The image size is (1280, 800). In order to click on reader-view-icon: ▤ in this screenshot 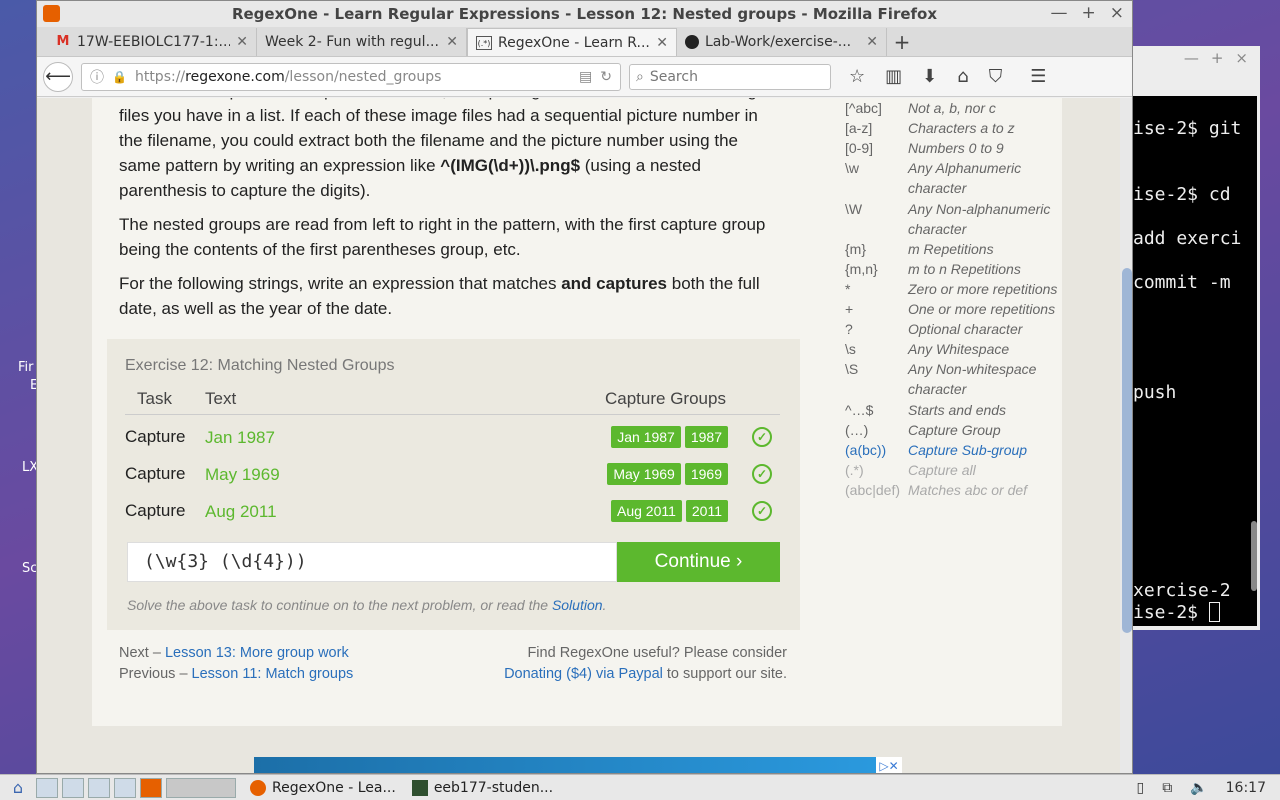, I will do `click(585, 77)`.